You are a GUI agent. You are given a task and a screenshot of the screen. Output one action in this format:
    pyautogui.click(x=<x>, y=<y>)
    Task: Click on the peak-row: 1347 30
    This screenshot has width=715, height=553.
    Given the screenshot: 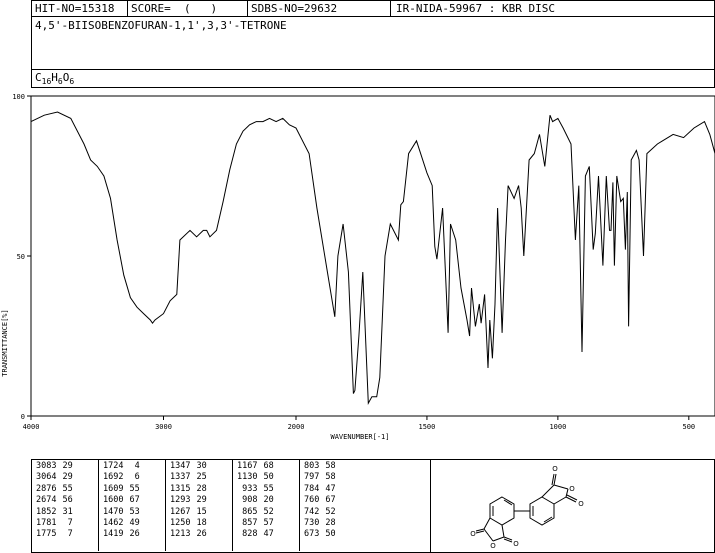 What is the action you would take?
    pyautogui.click(x=188, y=466)
    